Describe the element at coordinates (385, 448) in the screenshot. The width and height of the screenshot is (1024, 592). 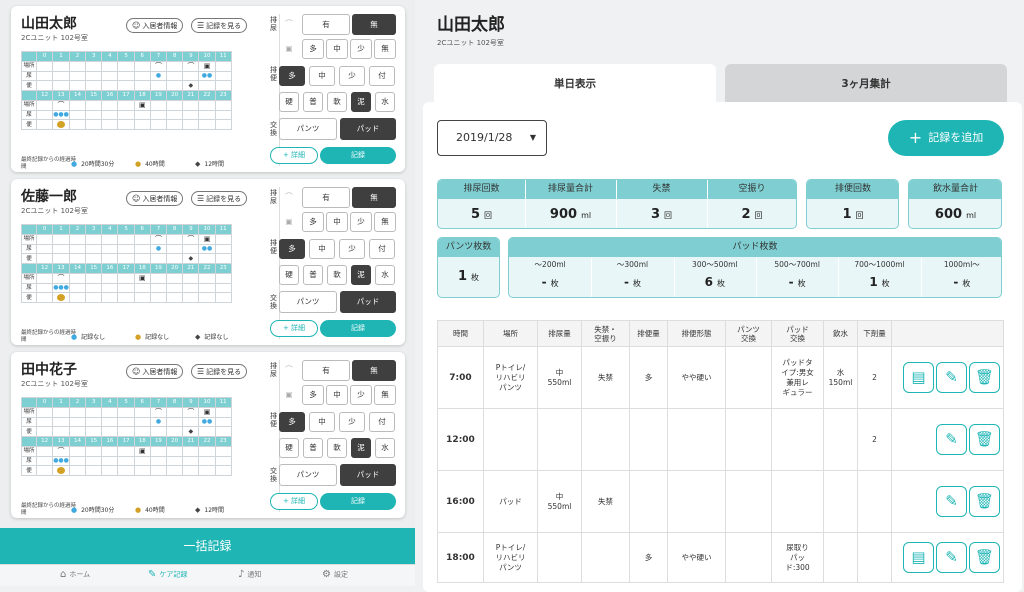
I see `stool-water-option: 水` at that location.